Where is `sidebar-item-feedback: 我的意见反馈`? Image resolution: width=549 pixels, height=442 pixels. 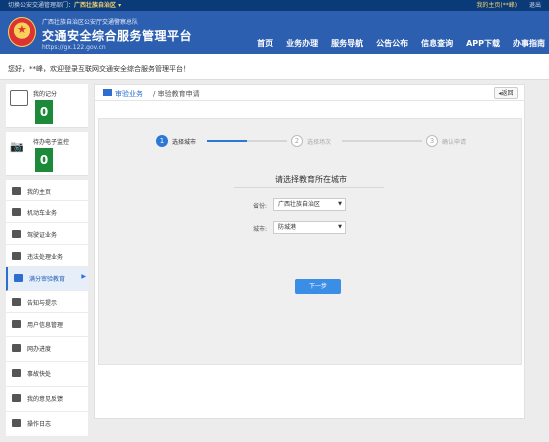
sidebar-item-feedback: 我的意见反馈 is located at coordinates (47, 399).